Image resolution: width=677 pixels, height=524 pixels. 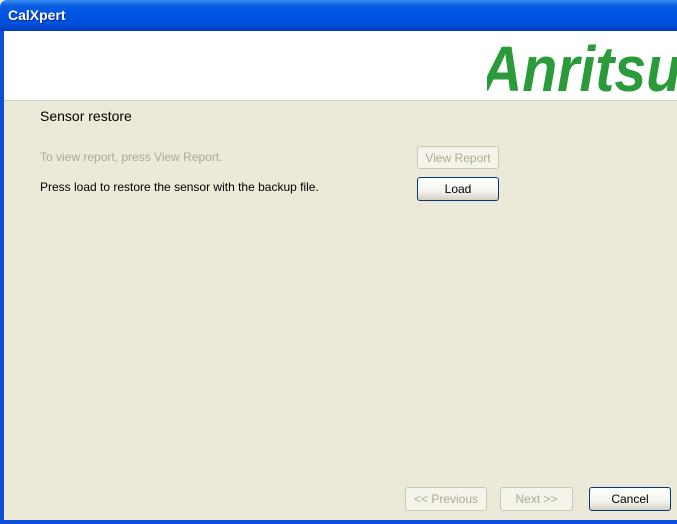 What do you see at coordinates (458, 189) in the screenshot?
I see `load-button: Load` at bounding box center [458, 189].